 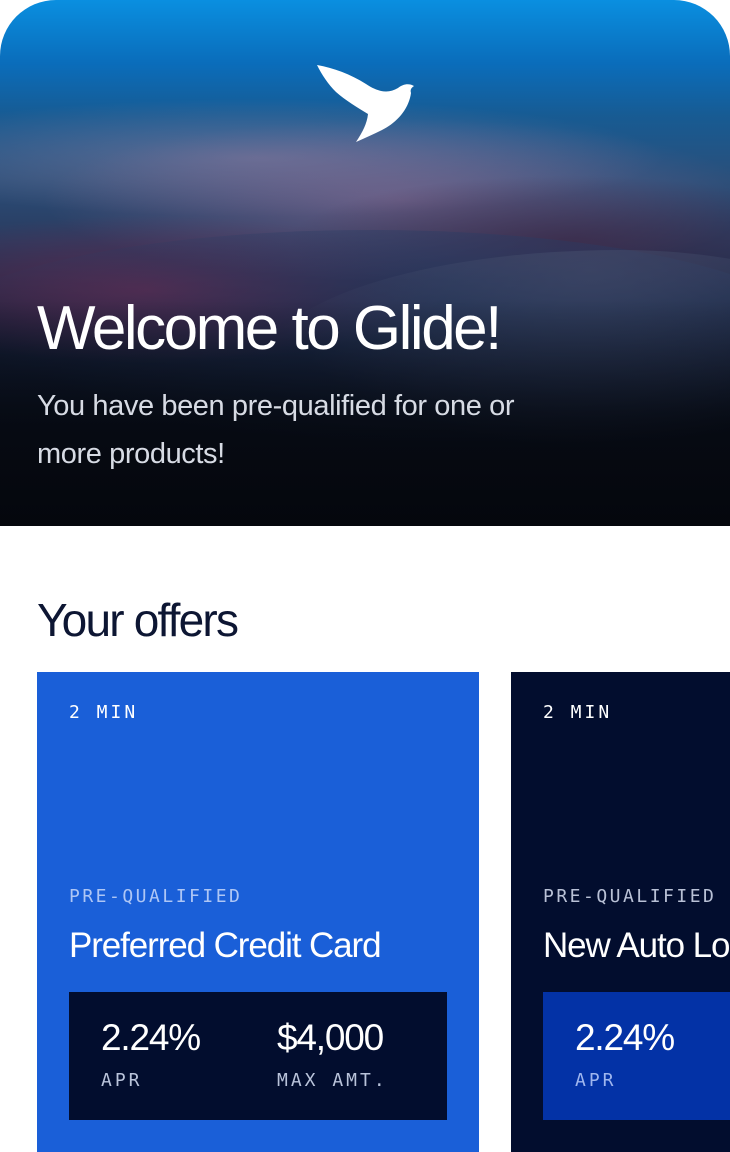 I want to click on offer-stat-label: MAX AMT., so click(x=332, y=1080).